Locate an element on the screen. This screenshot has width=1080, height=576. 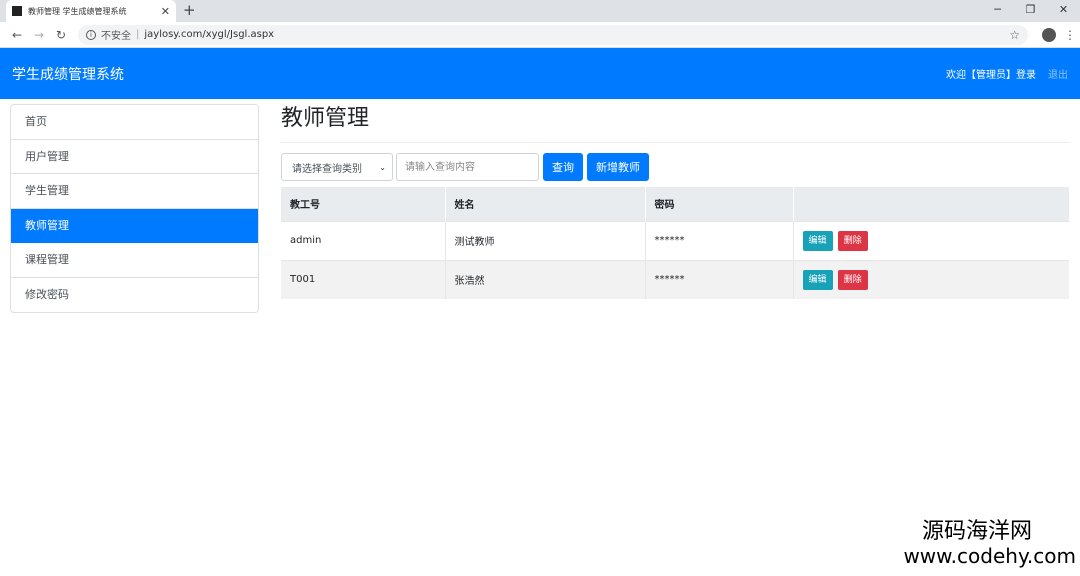
logout-link: 退出 is located at coordinates (1058, 73).